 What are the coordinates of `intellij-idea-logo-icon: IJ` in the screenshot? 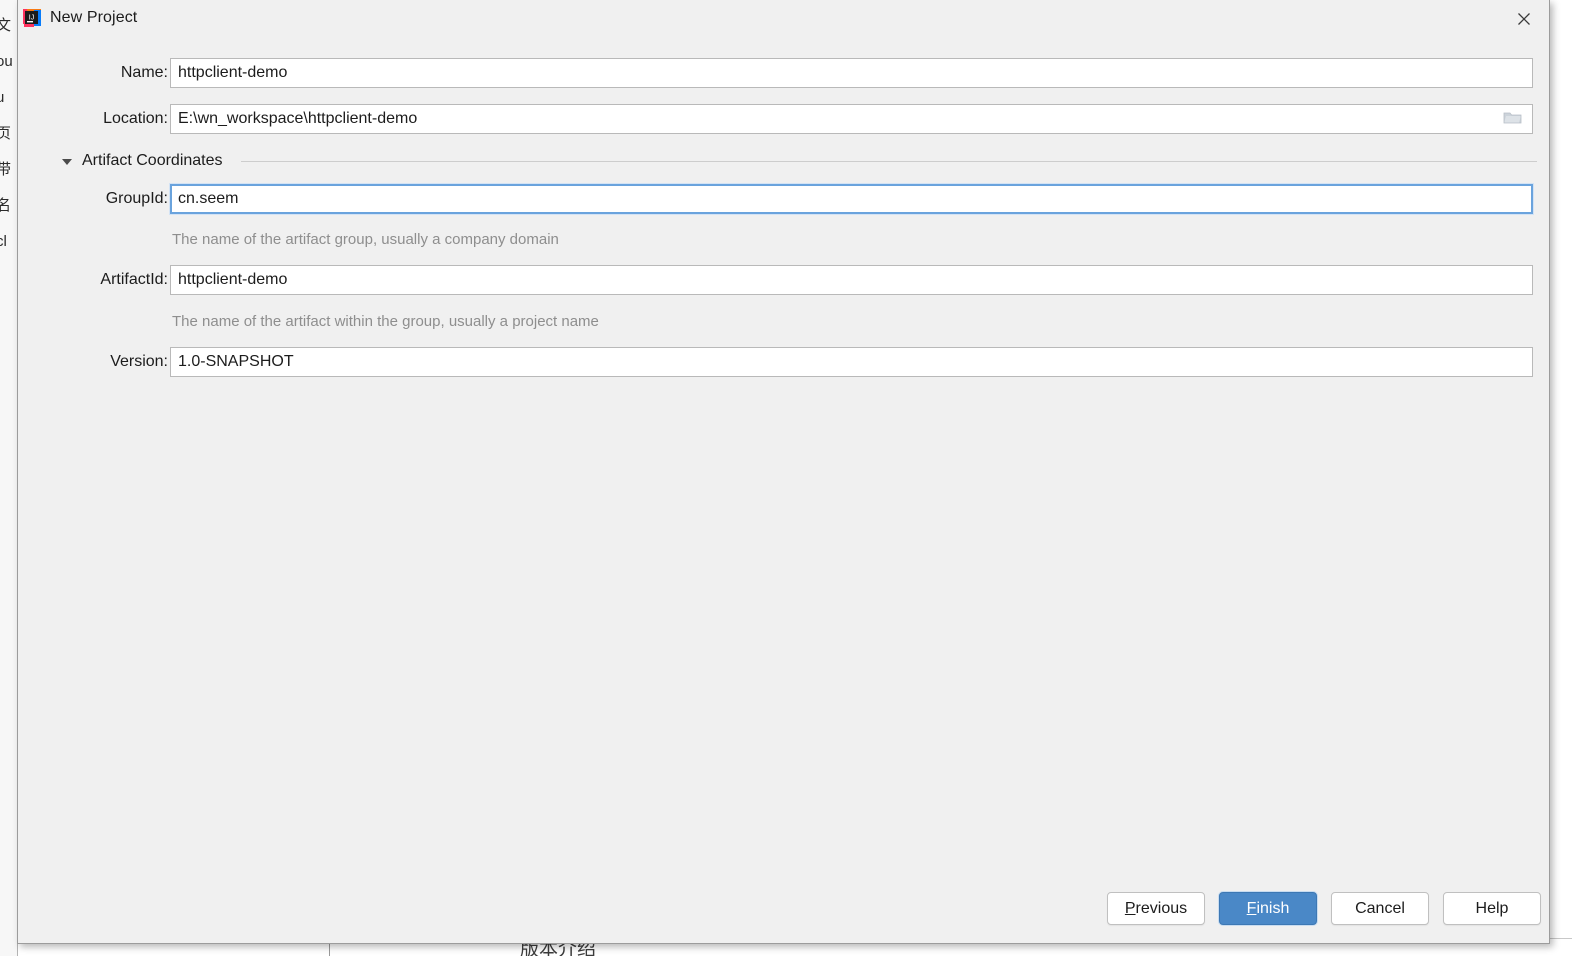 It's located at (32, 18).